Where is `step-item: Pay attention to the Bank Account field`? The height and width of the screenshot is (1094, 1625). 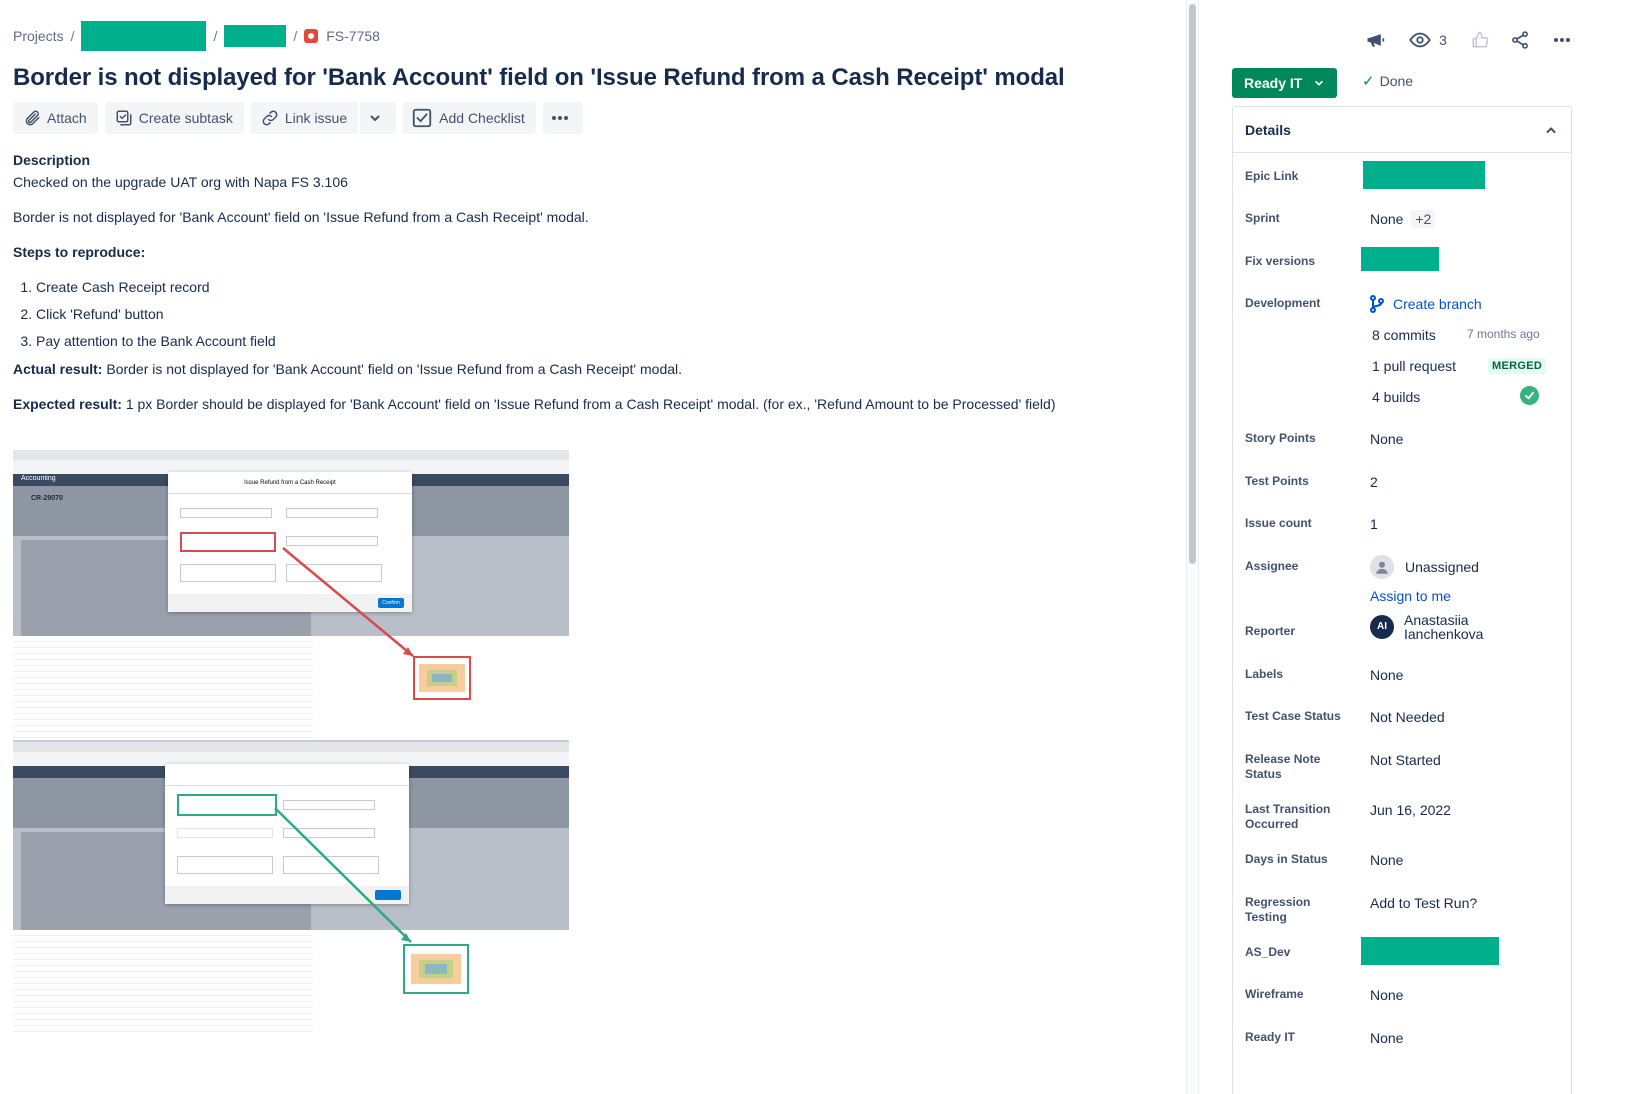
step-item: Pay attention to the Bank Account field is located at coordinates (604, 341).